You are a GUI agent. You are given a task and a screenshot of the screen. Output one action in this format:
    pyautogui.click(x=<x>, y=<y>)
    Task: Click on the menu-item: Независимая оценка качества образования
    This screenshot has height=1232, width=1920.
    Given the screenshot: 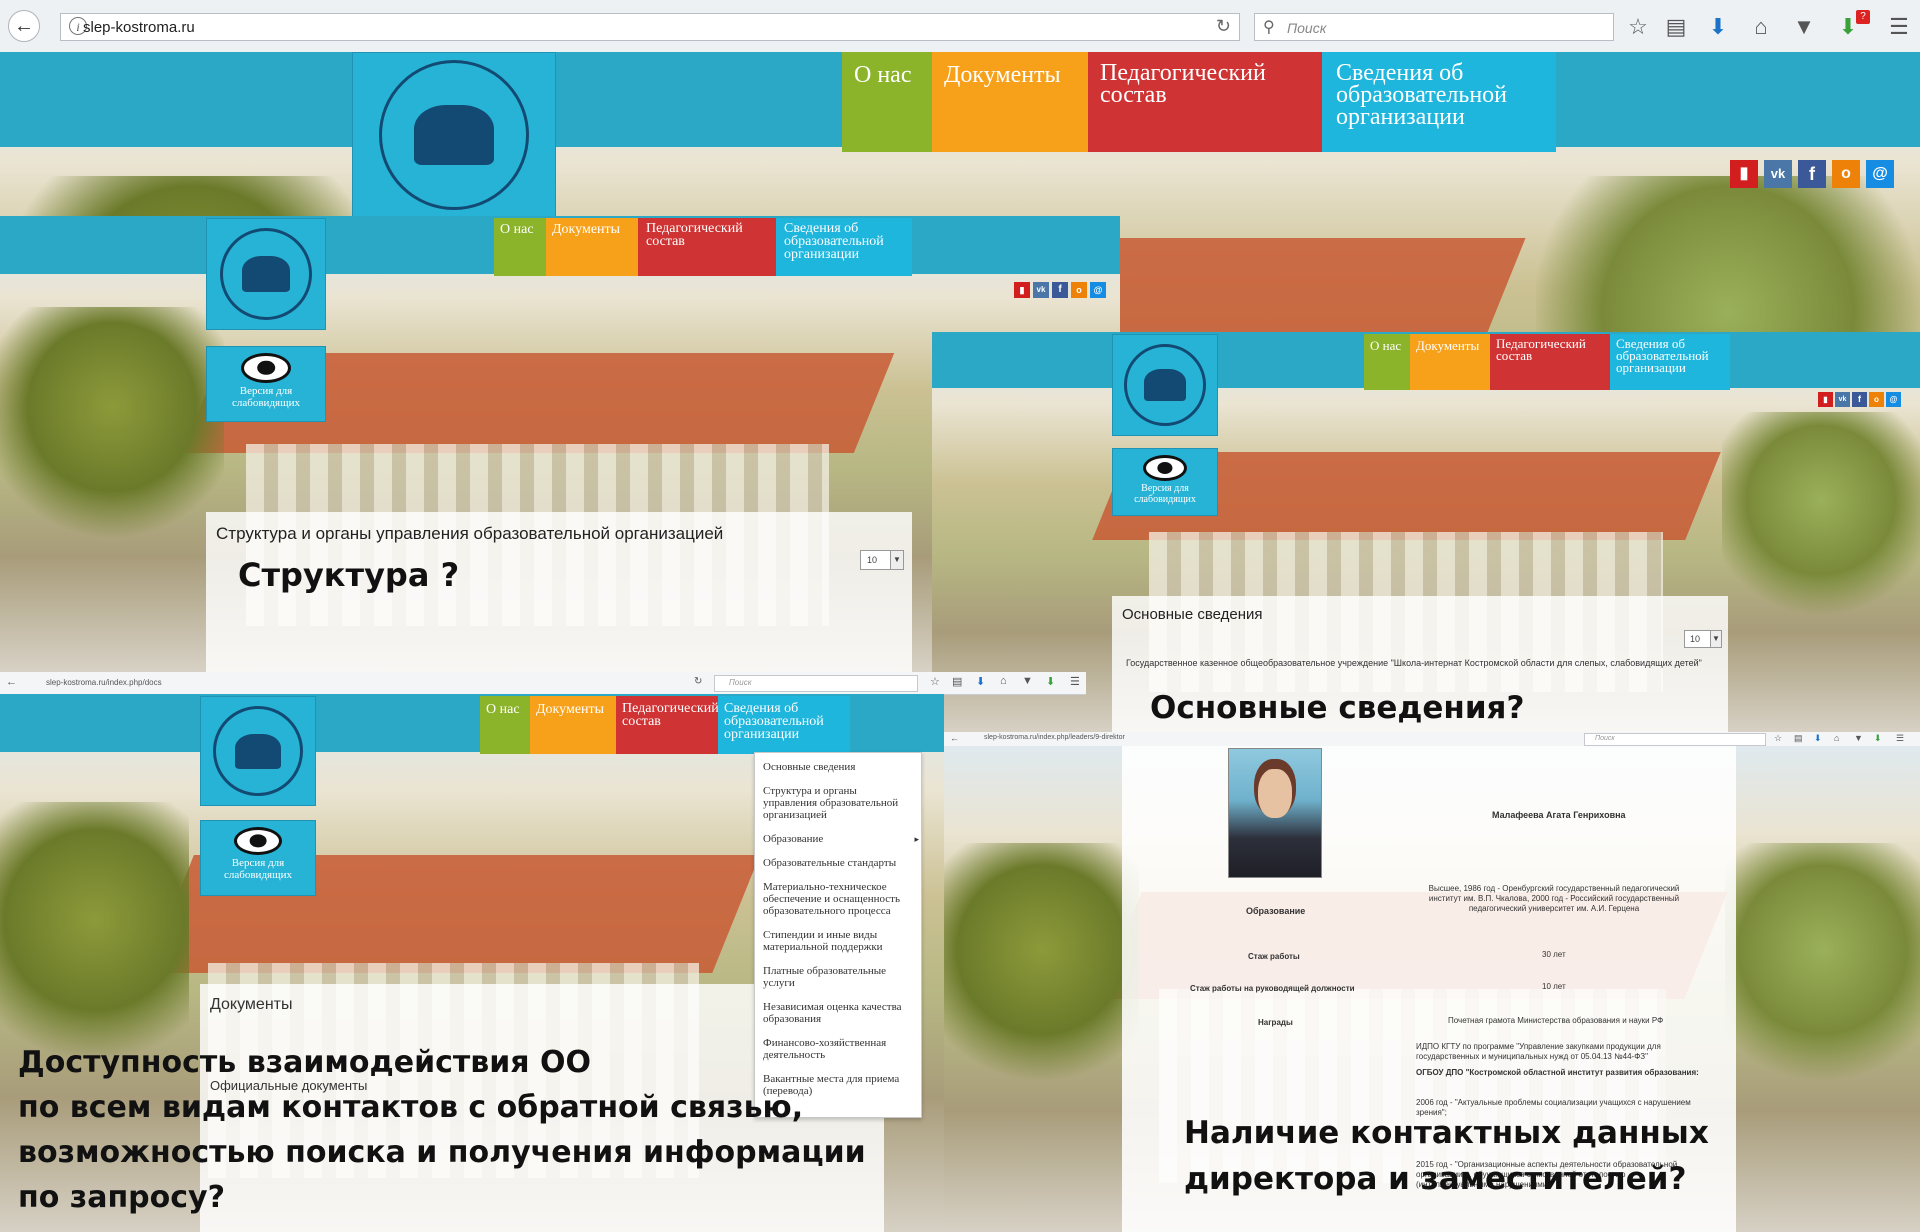 What is the action you would take?
    pyautogui.click(x=838, y=1013)
    